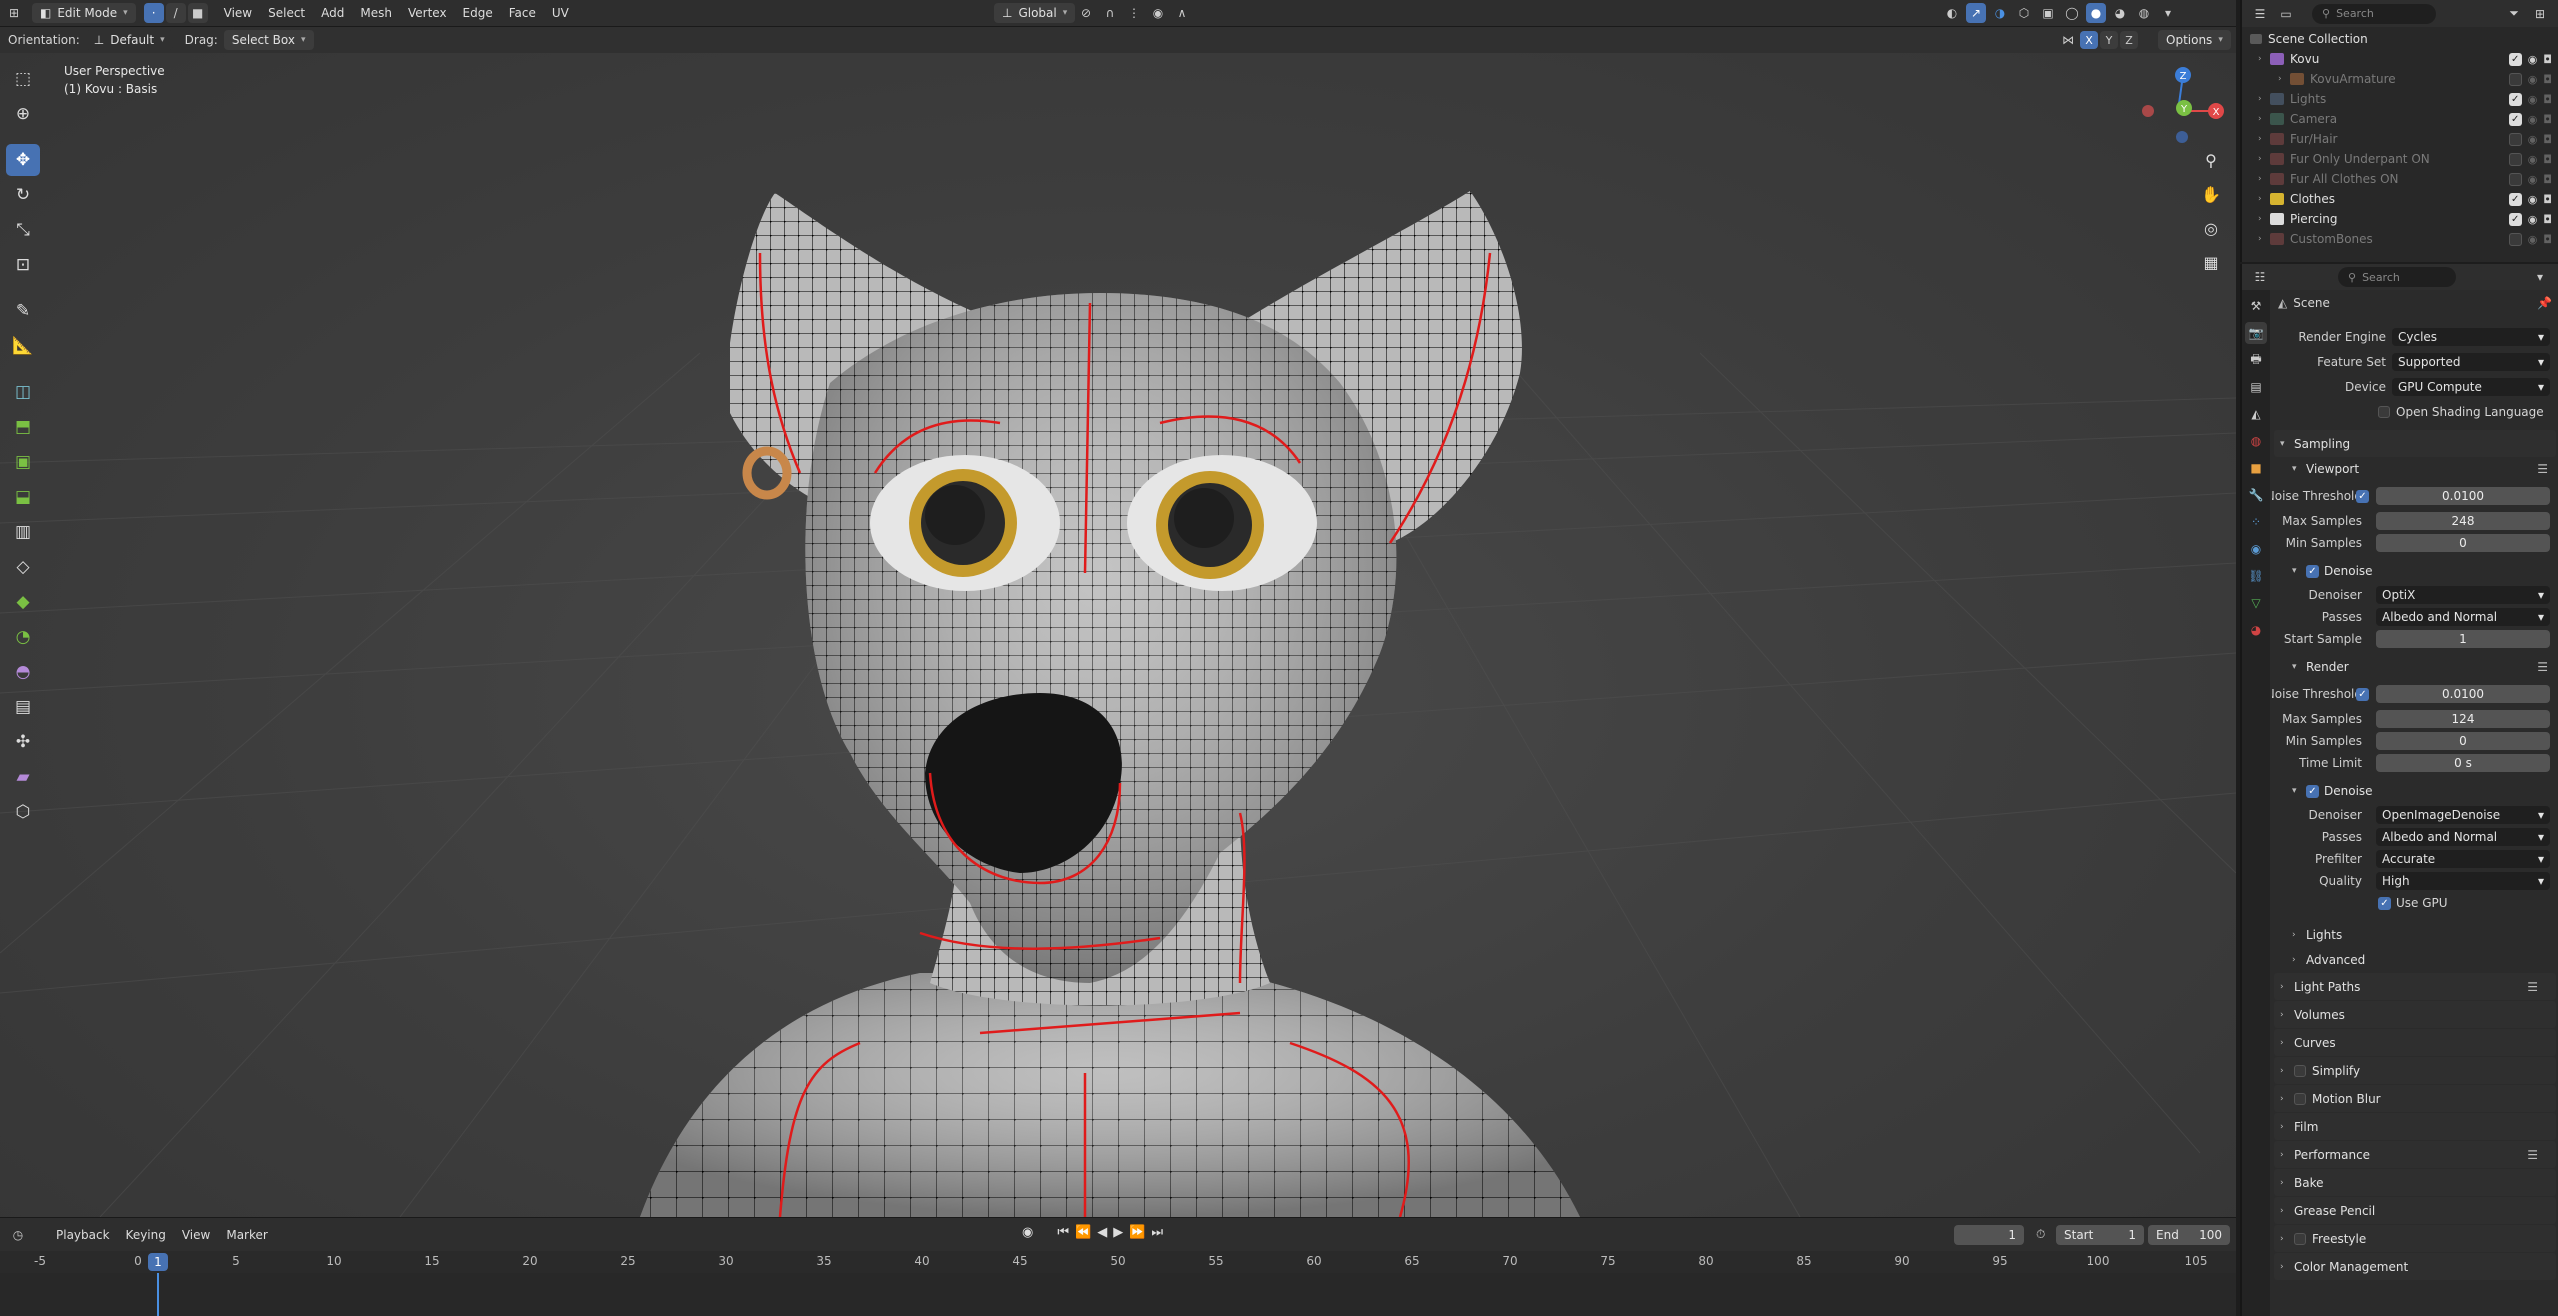  I want to click on r-min-samples-field: 0, so click(2463, 741).